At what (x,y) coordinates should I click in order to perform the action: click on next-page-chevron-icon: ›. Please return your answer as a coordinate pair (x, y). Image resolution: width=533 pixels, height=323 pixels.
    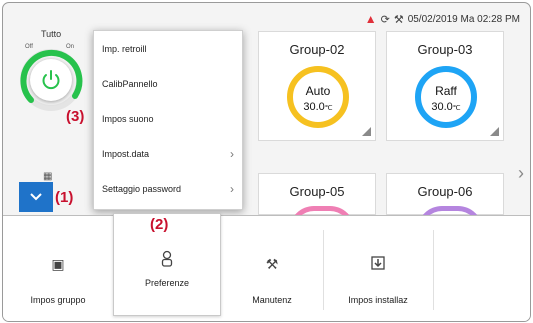
    Looking at the image, I should click on (521, 173).